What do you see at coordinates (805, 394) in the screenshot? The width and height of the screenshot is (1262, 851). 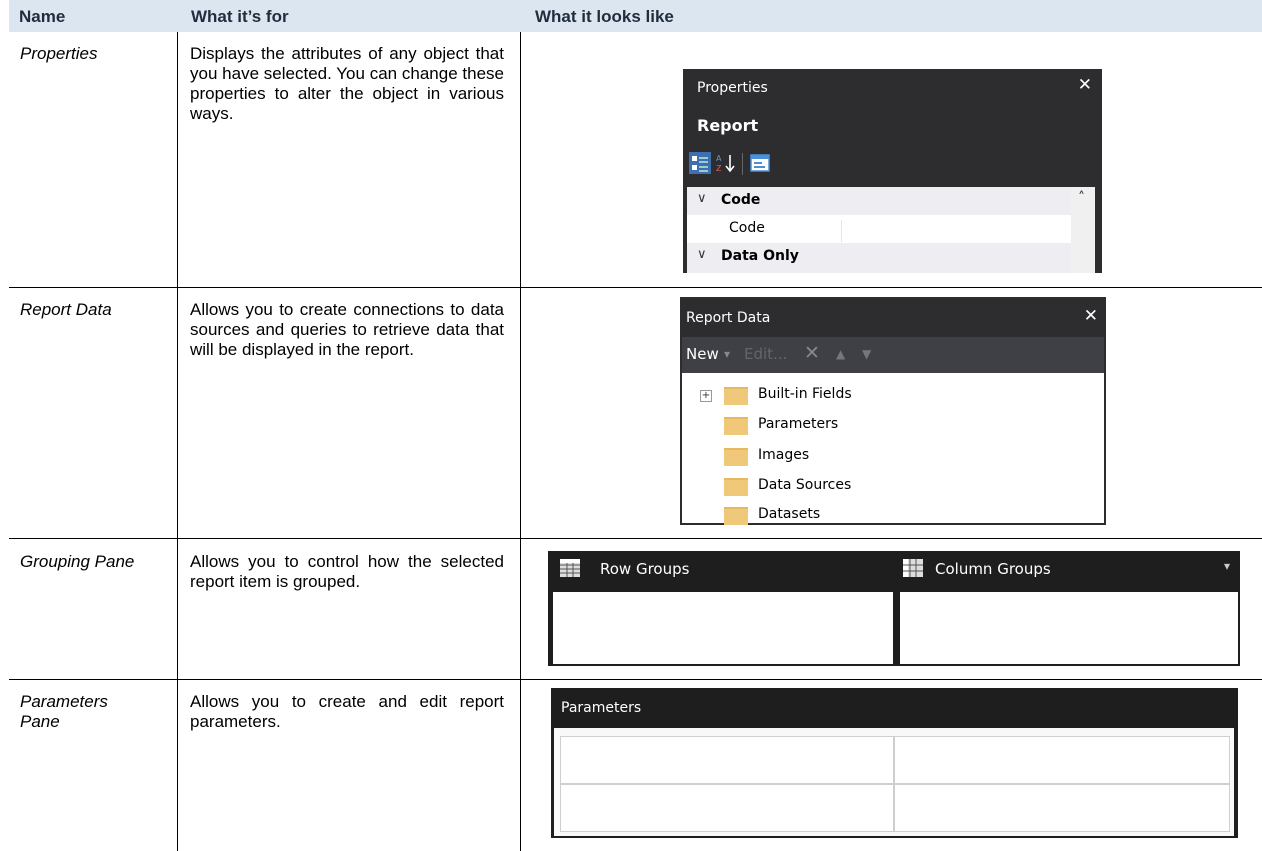 I see `tree-item-label: Built-in Fields` at bounding box center [805, 394].